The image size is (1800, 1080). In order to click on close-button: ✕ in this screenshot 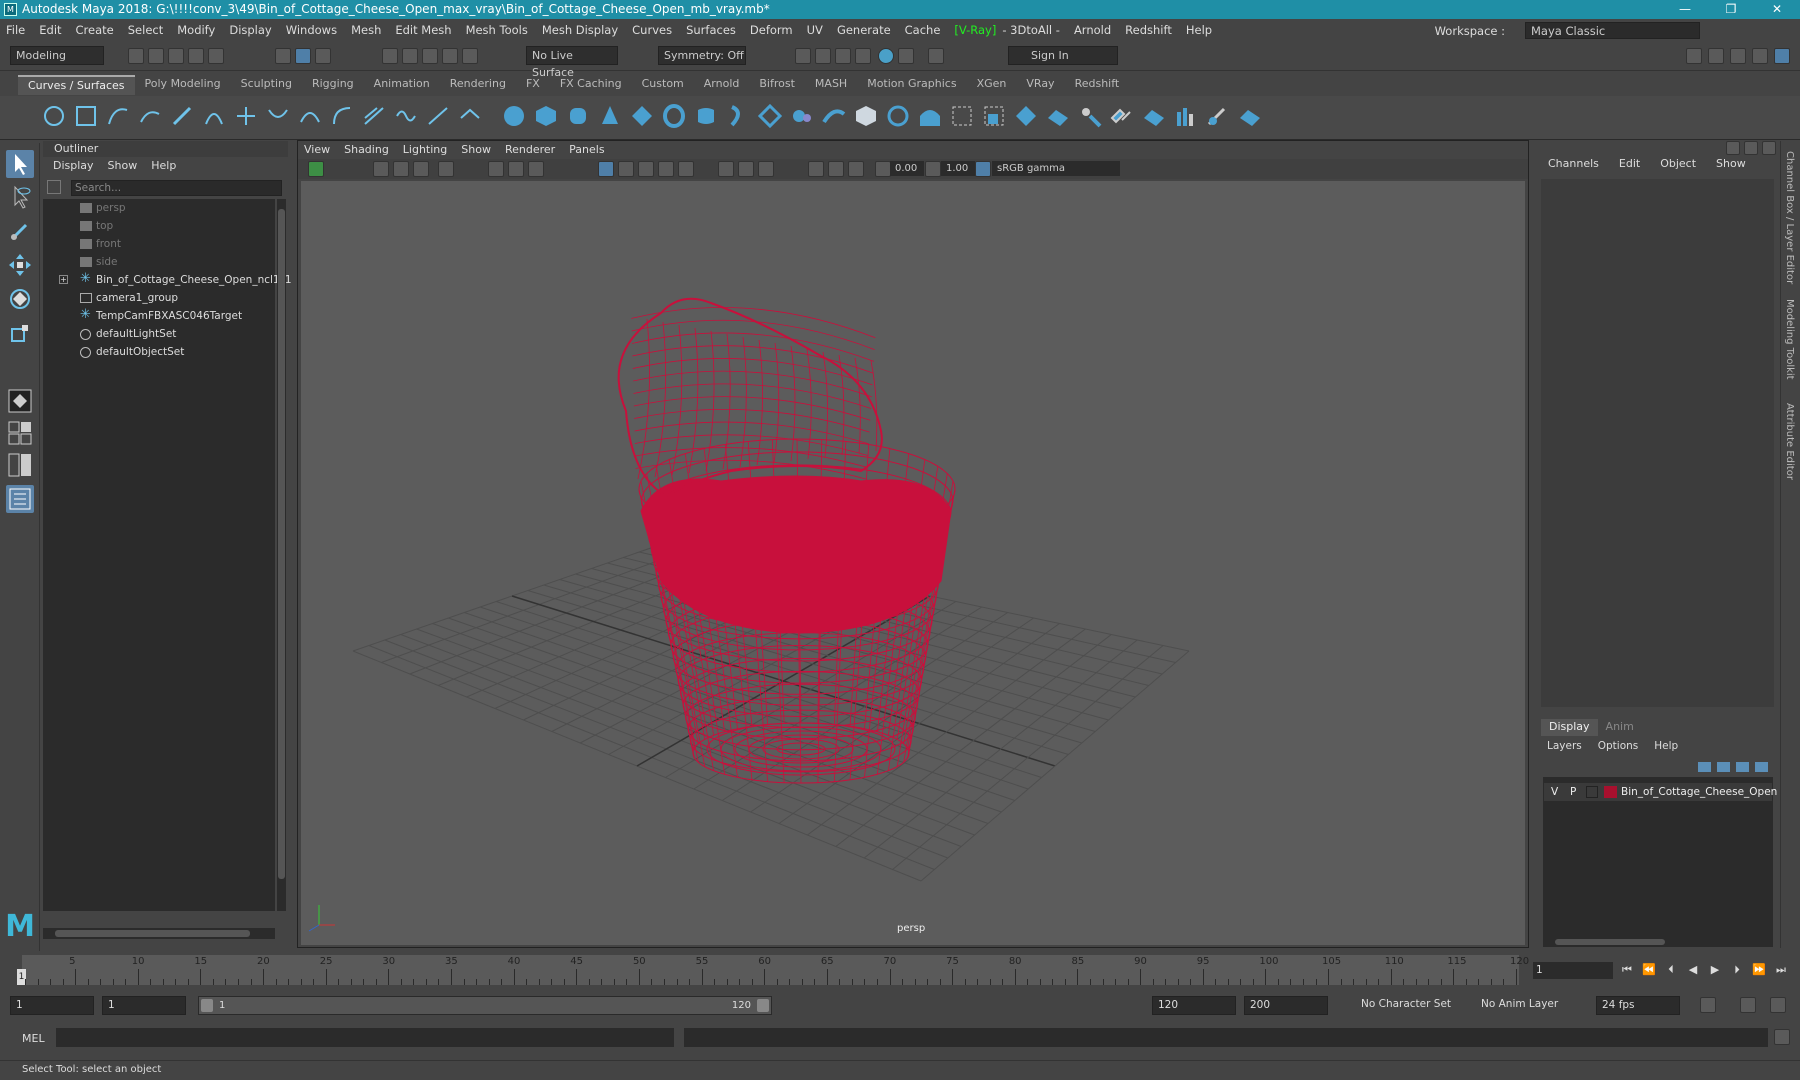, I will do `click(1777, 9)`.